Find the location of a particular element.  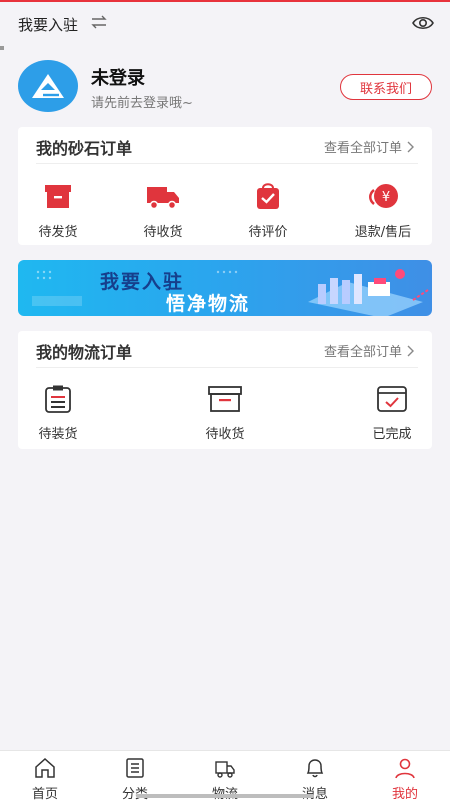

list-icon is located at coordinates (135, 768).